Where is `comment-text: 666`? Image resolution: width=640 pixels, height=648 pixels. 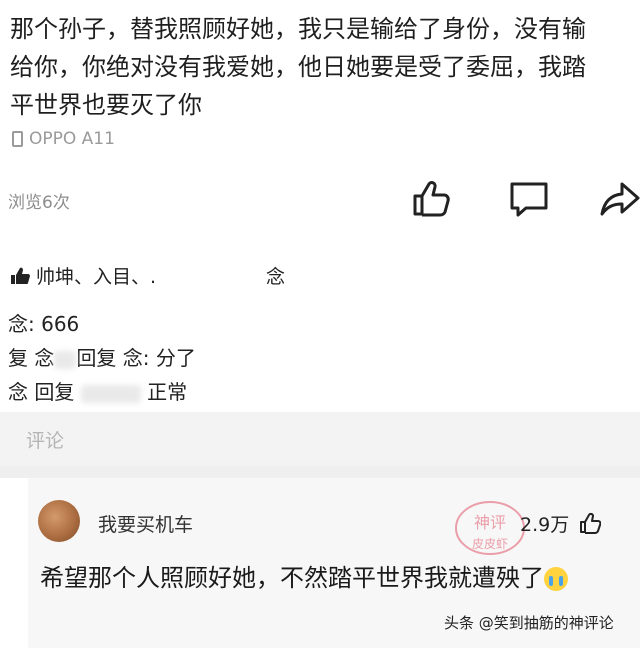
comment-text: 666 is located at coordinates (60, 324).